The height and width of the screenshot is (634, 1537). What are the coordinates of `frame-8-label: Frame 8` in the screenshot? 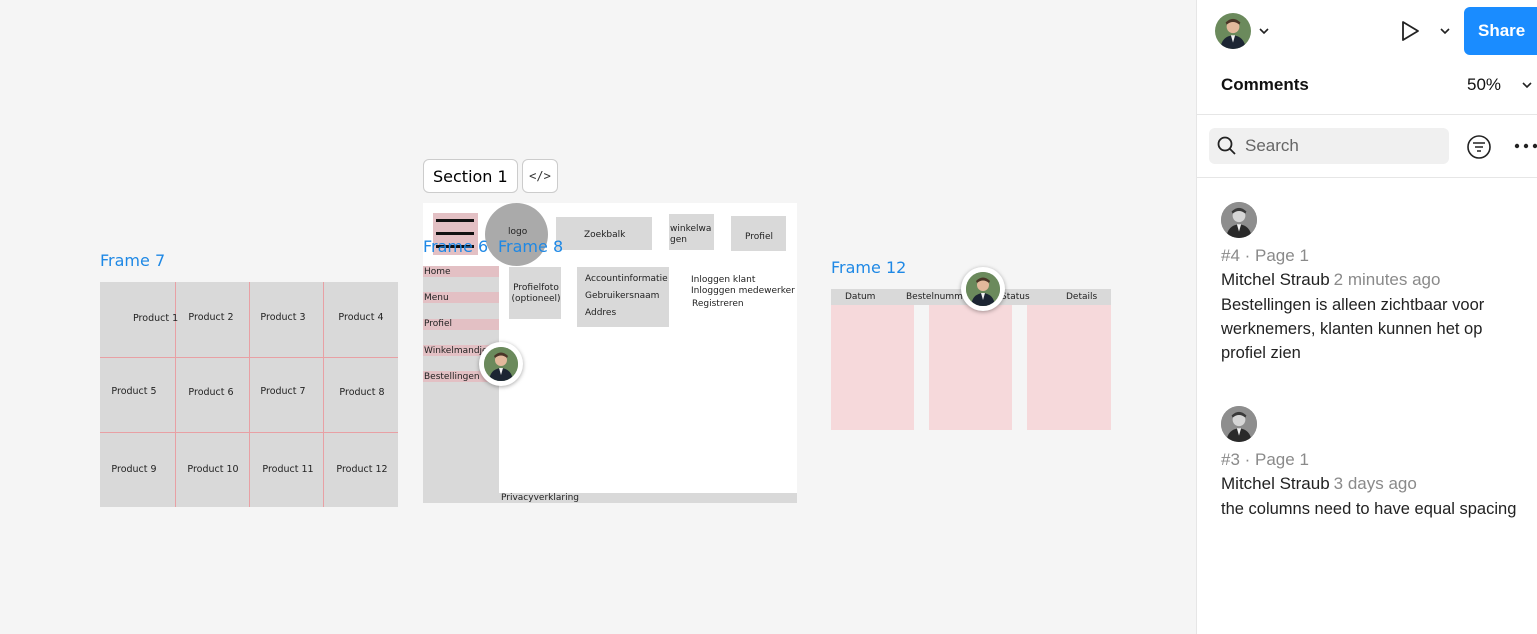 It's located at (530, 246).